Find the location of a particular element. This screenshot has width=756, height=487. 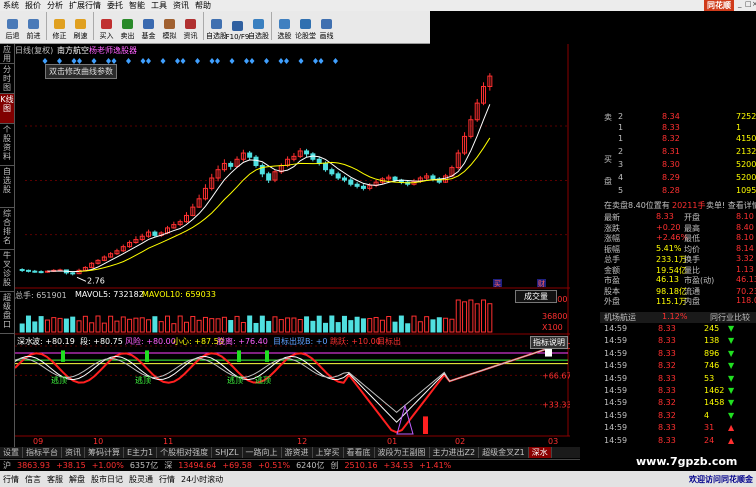

chart-period: 日线(复权) is located at coordinates (34, 50).